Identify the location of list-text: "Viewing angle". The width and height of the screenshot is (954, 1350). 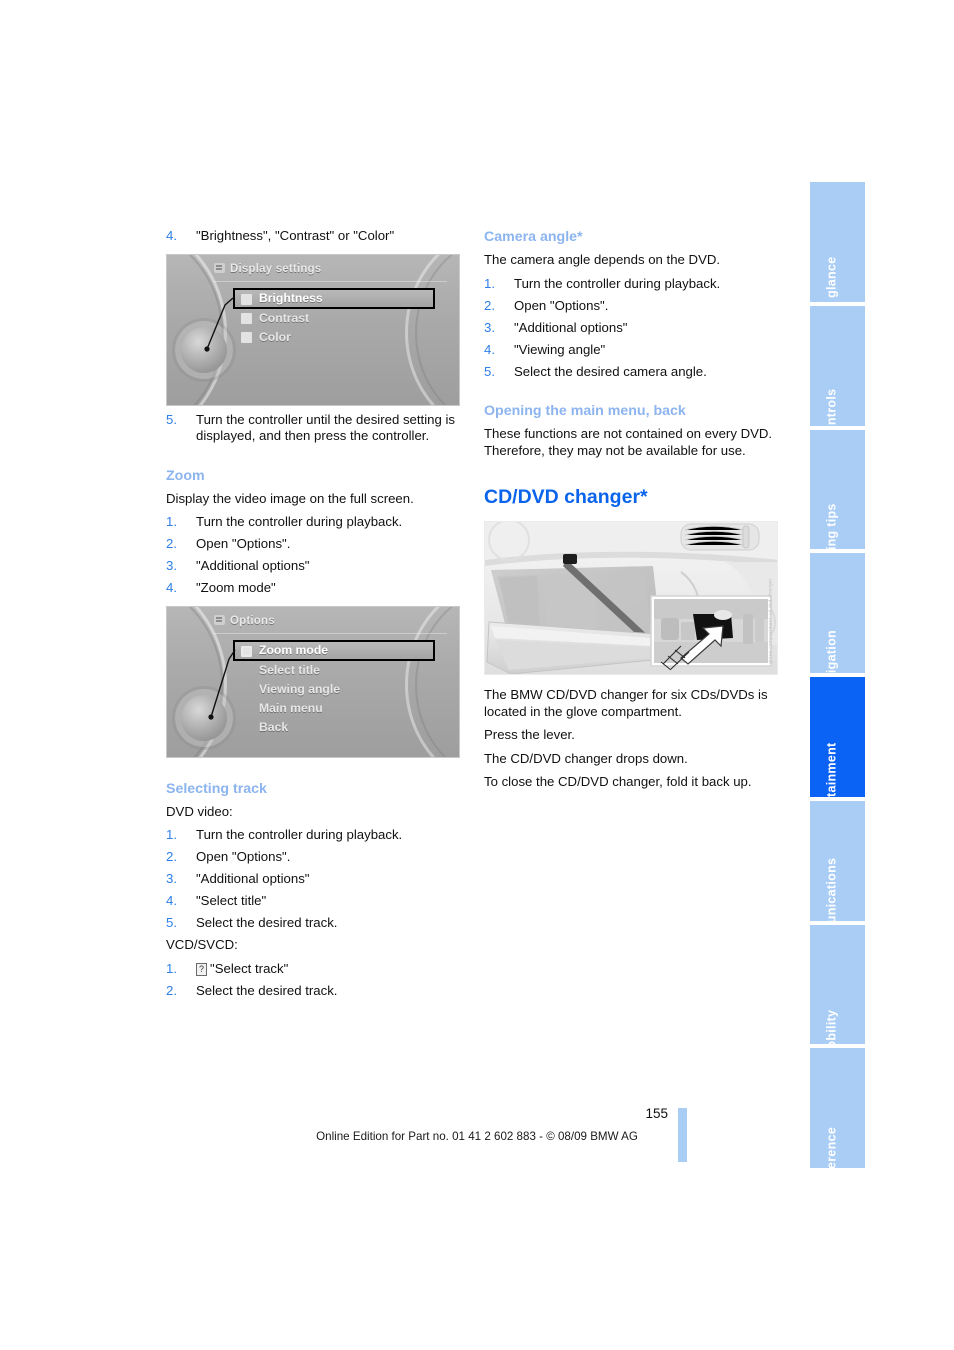
(560, 349).